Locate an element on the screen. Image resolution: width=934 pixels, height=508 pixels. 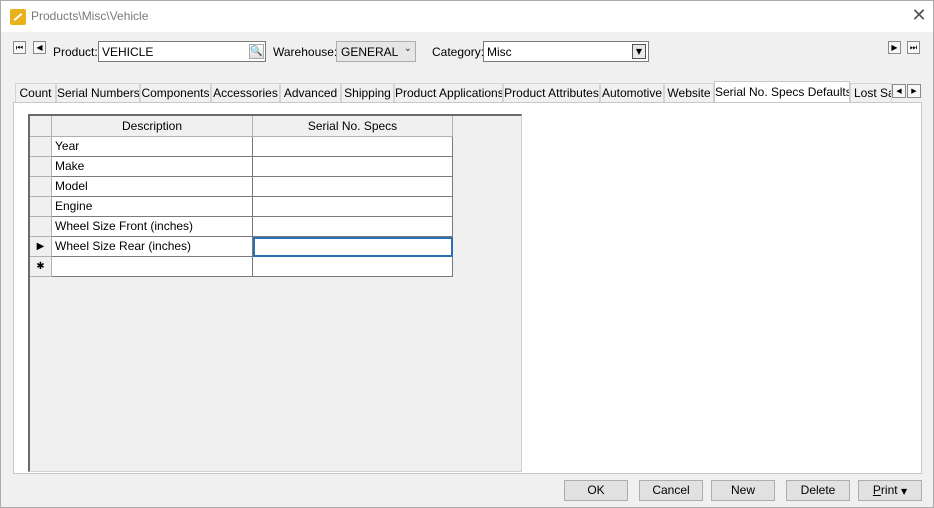
tab-product-applications: Product Applications is located at coordinates (448, 93).